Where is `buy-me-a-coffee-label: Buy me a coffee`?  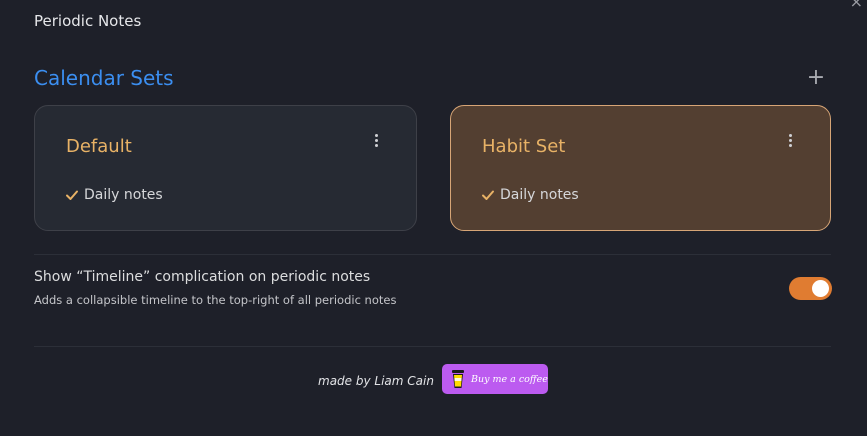
buy-me-a-coffee-label: Buy me a coffee is located at coordinates (509, 379).